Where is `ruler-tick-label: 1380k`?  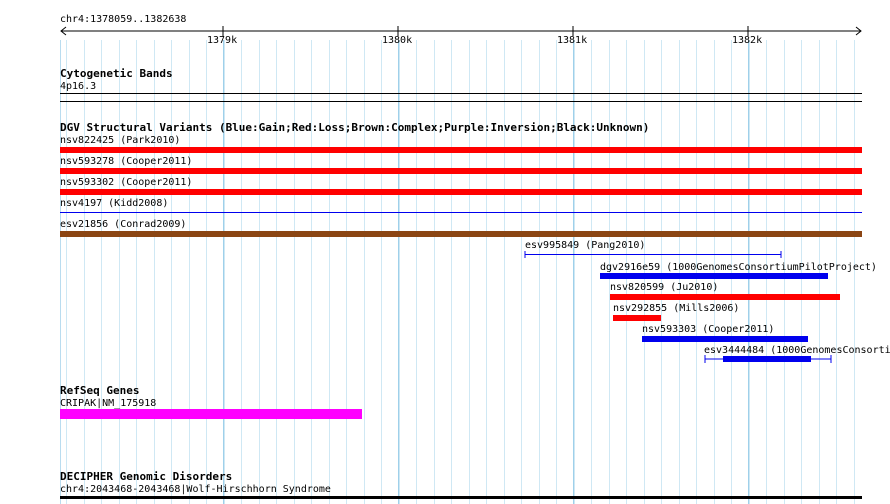
ruler-tick-label: 1380k is located at coordinates (397, 40).